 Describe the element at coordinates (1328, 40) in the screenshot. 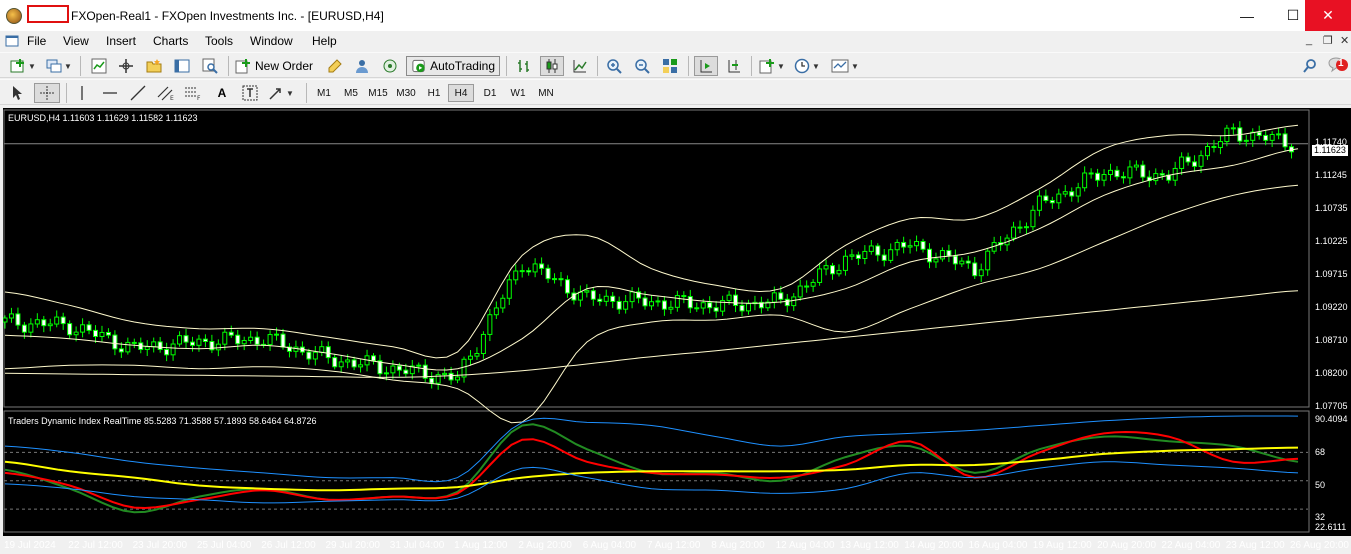

I see `mdi-restore-button: ❐` at that location.